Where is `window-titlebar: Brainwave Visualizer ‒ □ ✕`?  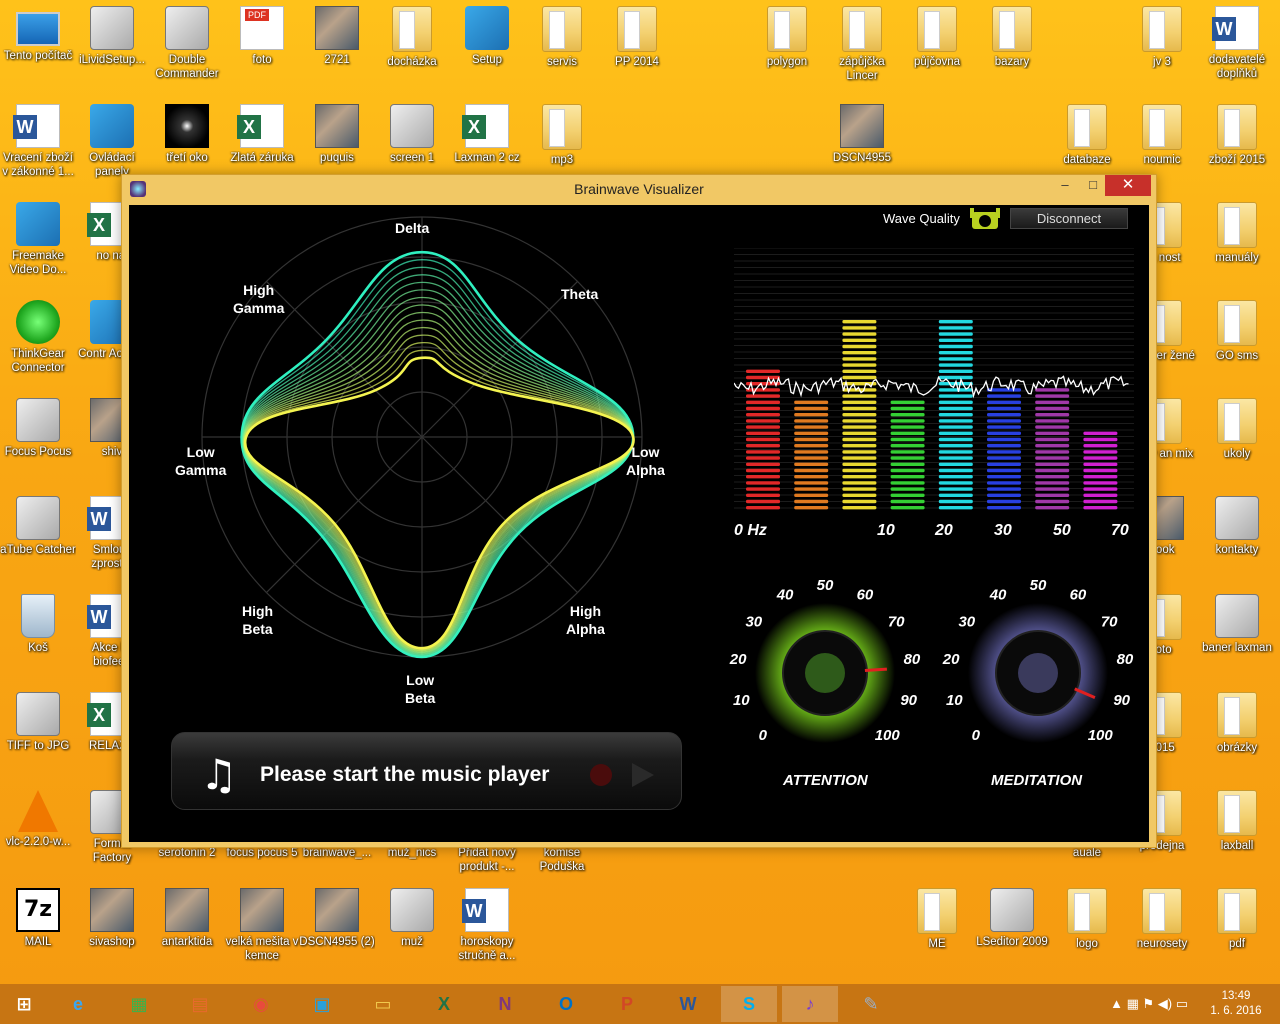
window-titlebar: Brainwave Visualizer ‒ □ ✕ is located at coordinates (639, 189).